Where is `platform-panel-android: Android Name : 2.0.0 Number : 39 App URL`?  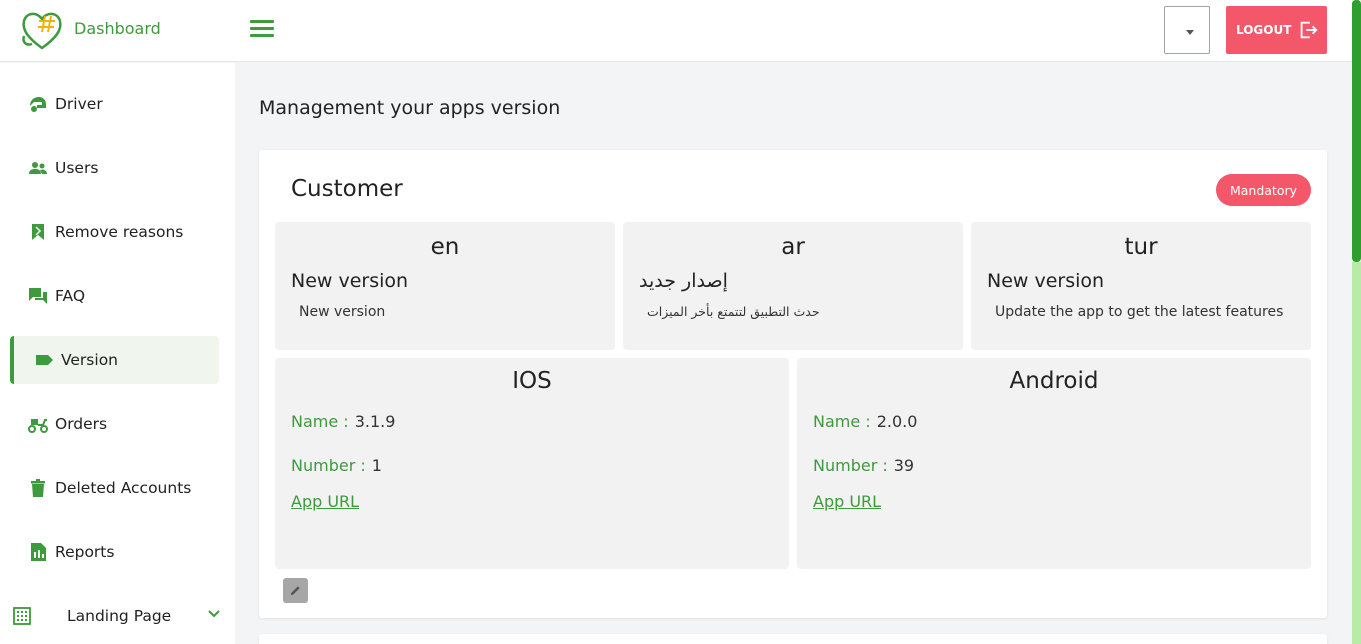
platform-panel-android: Android Name : 2.0.0 Number : 39 App URL is located at coordinates (1054, 463).